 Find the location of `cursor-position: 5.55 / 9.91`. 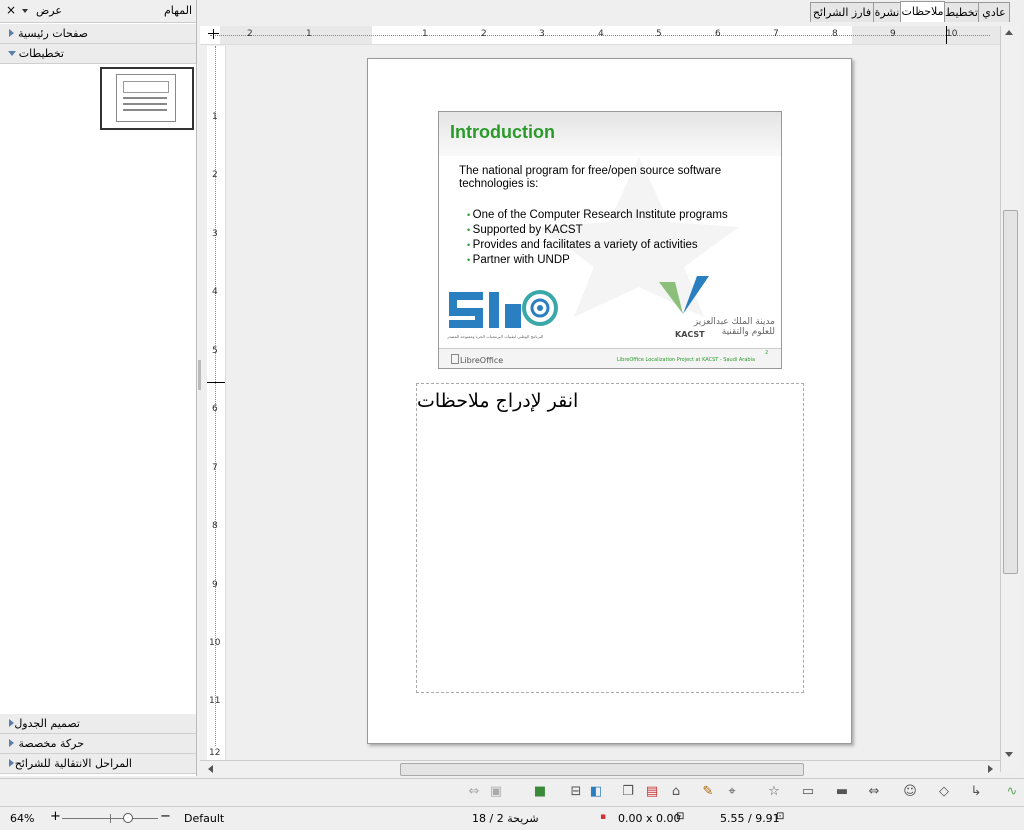

cursor-position: 5.55 / 9.91 is located at coordinates (750, 818).